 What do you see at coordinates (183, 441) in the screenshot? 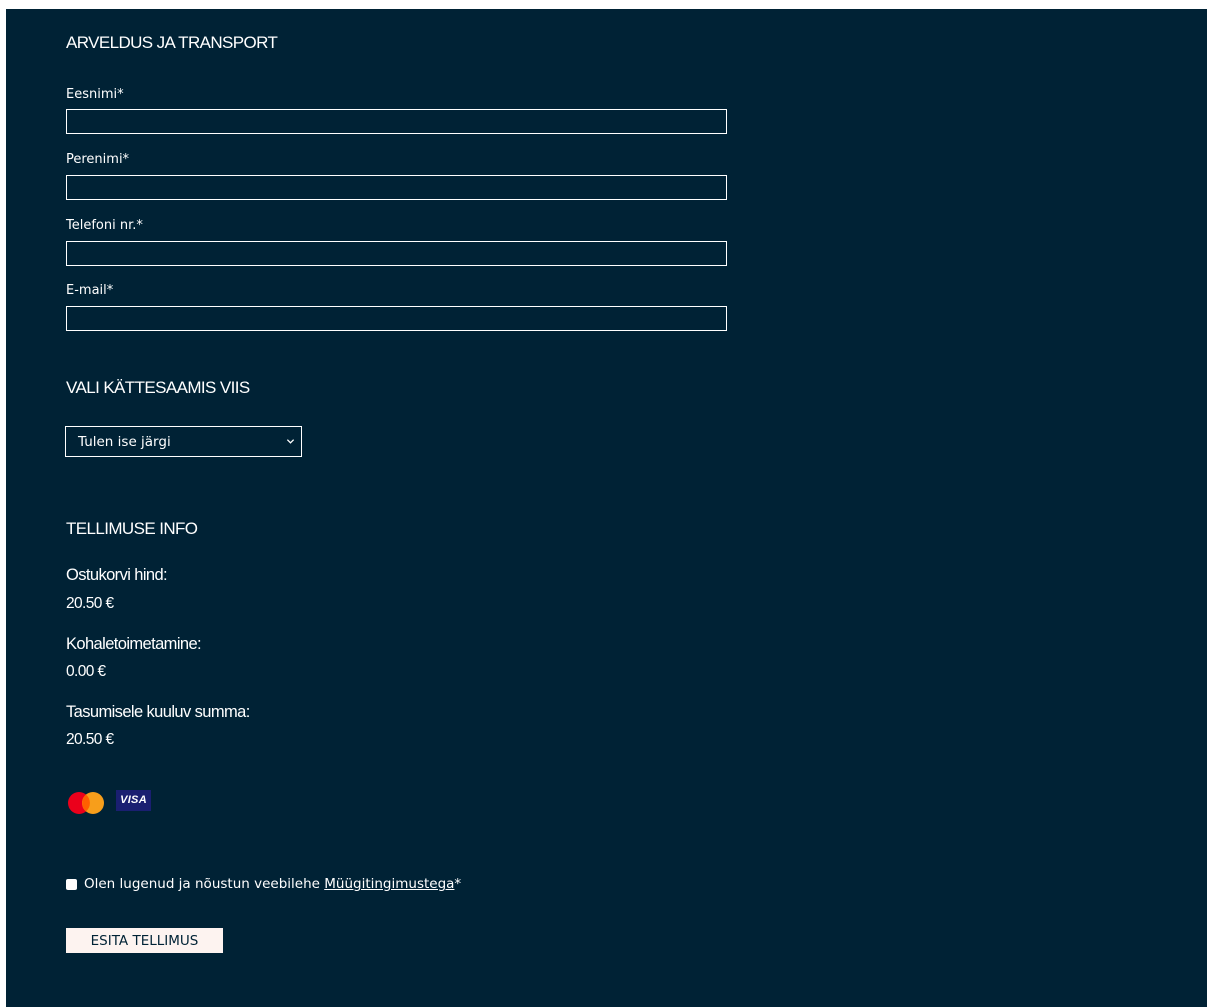
I see `delivery-method-select: Tulen ise järgi` at bounding box center [183, 441].